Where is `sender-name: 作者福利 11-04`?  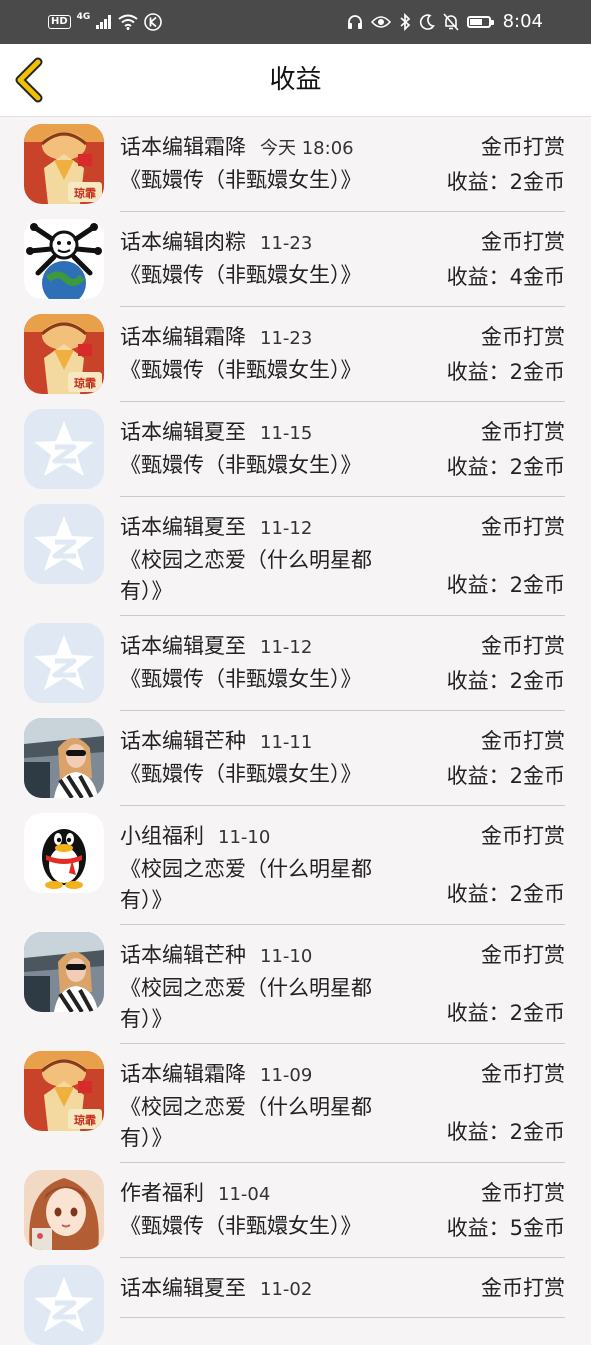
sender-name: 作者福利 11-04 is located at coordinates (195, 1194).